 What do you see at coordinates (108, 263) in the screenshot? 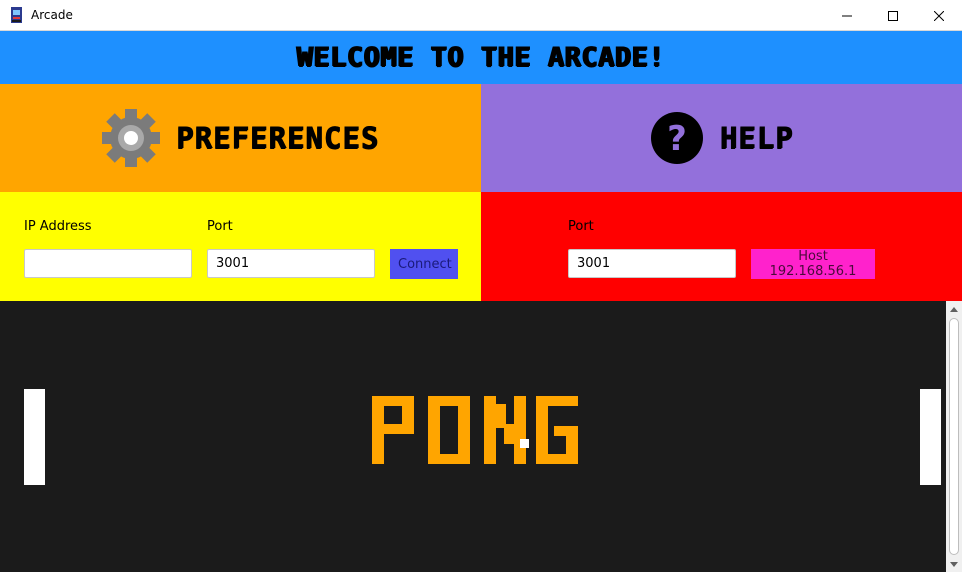
I see `ip-address-input` at bounding box center [108, 263].